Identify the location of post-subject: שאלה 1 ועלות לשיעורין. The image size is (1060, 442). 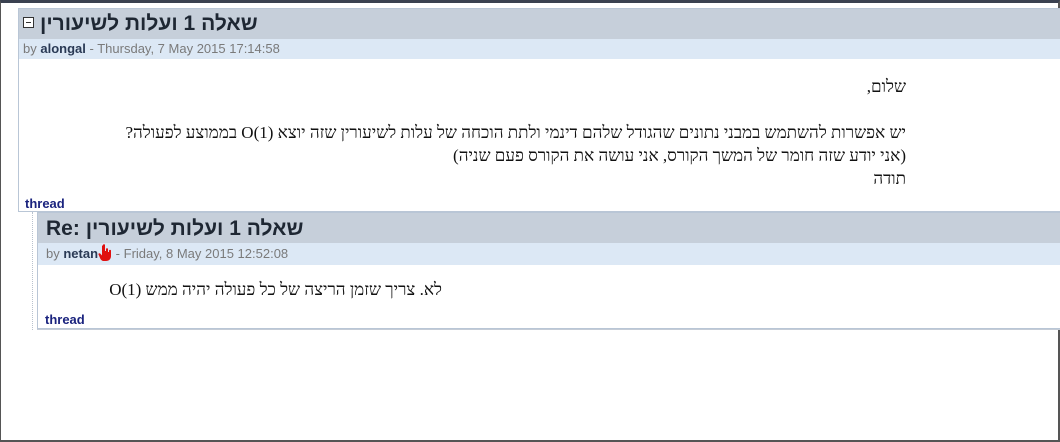
(149, 23).